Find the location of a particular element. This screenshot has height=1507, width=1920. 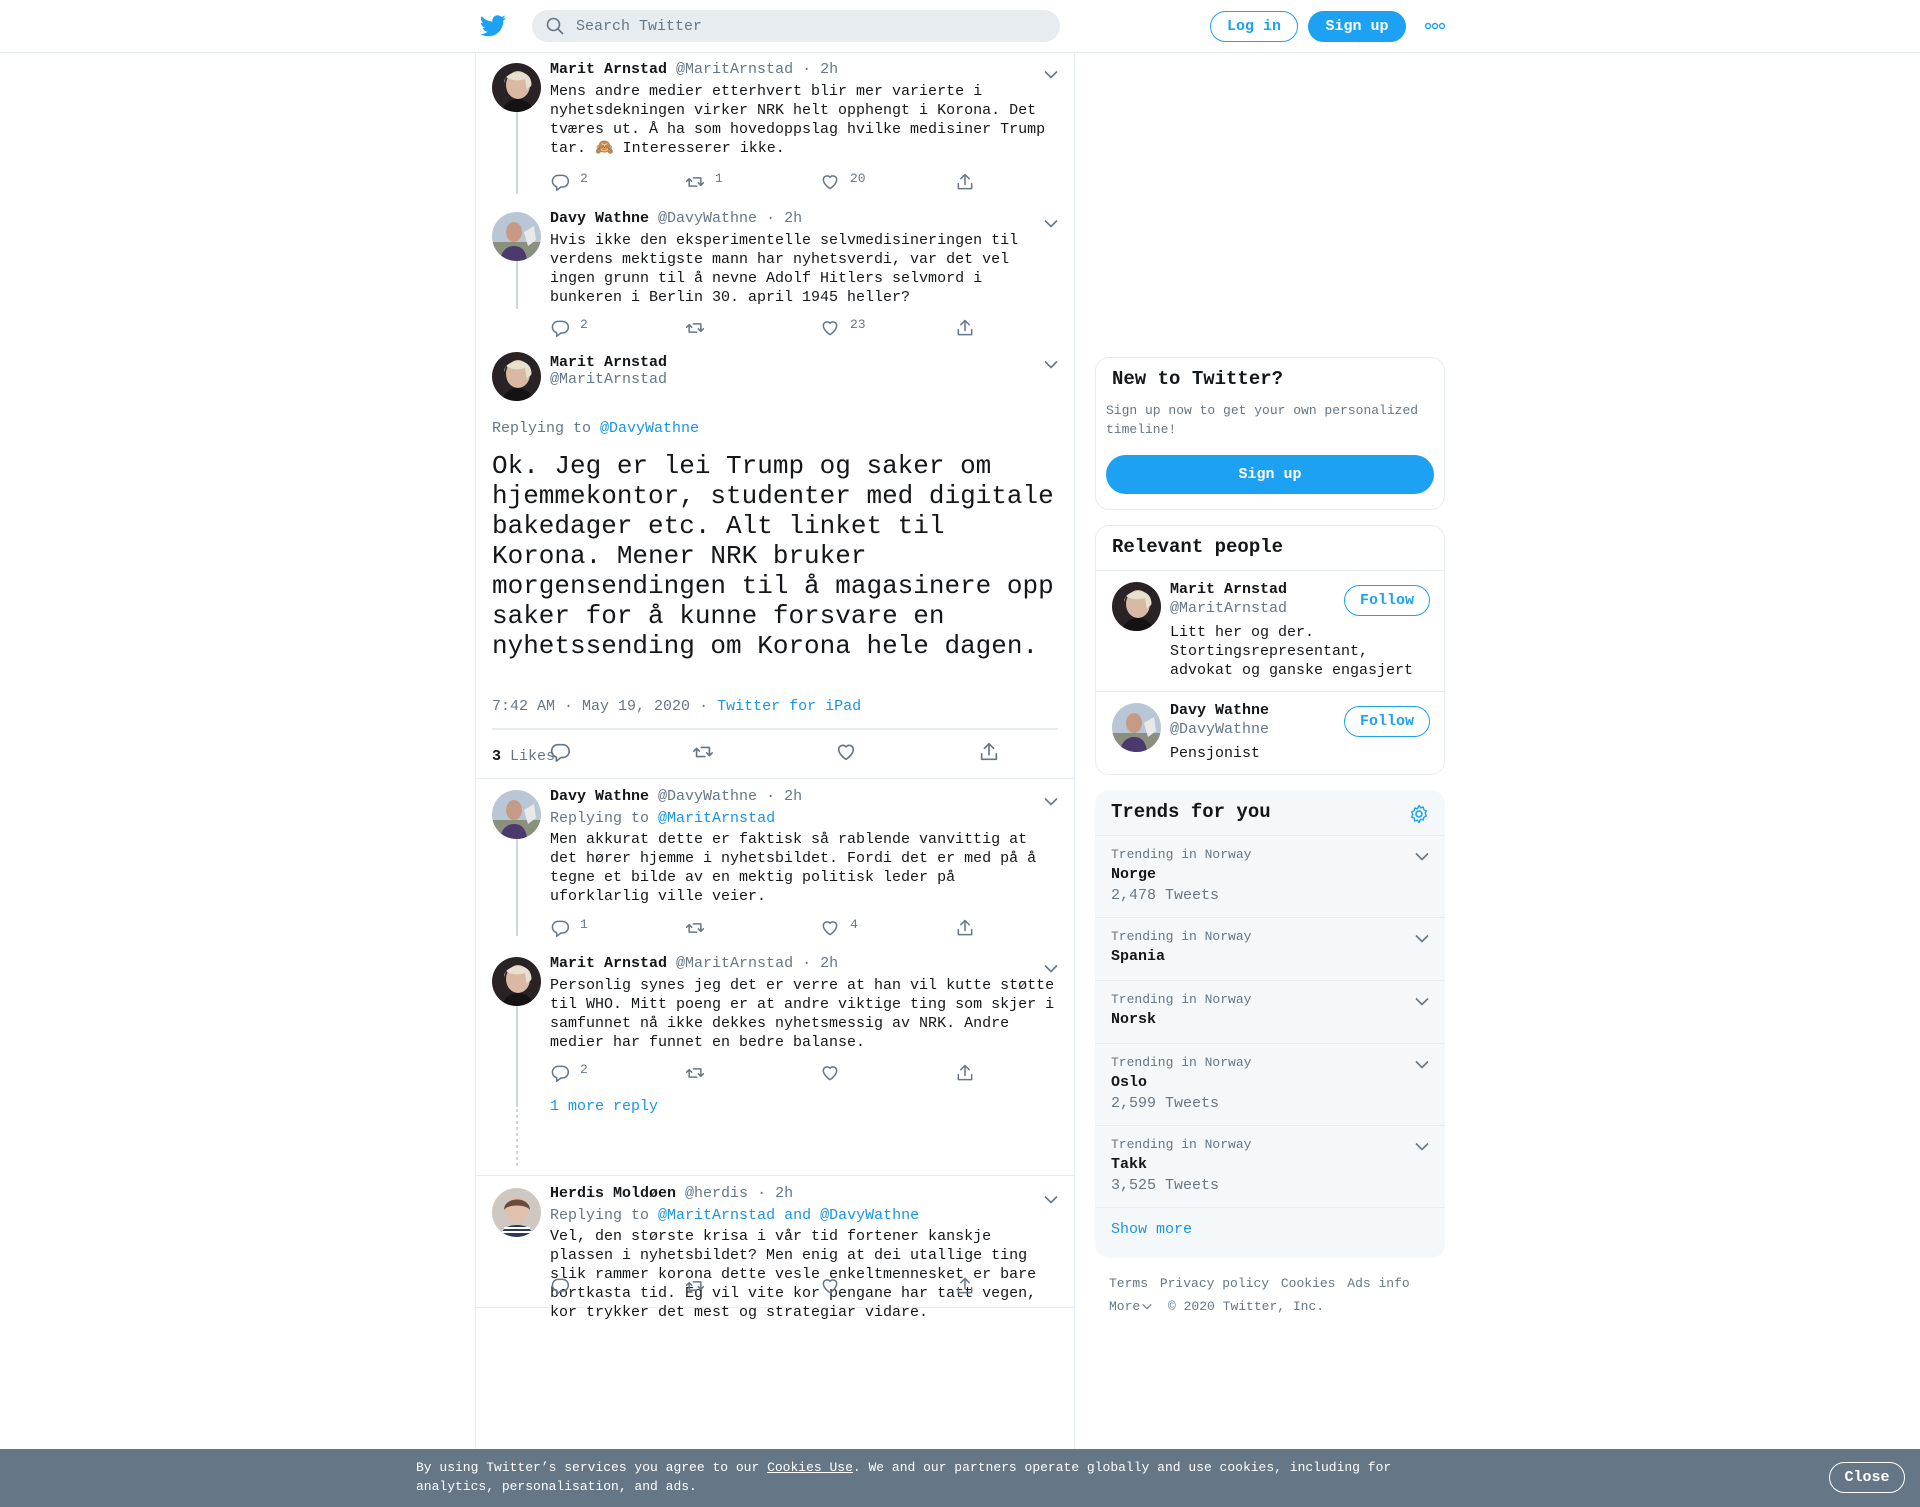

retweet-icon is located at coordinates (703, 752).